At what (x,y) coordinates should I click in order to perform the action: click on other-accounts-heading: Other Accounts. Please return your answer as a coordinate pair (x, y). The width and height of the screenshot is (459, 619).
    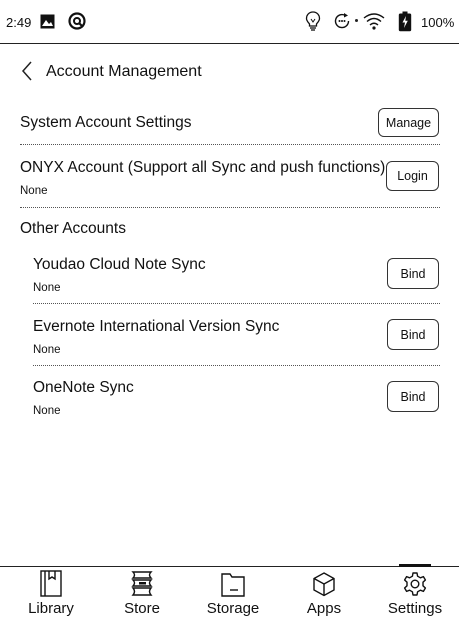
    Looking at the image, I should click on (73, 228).